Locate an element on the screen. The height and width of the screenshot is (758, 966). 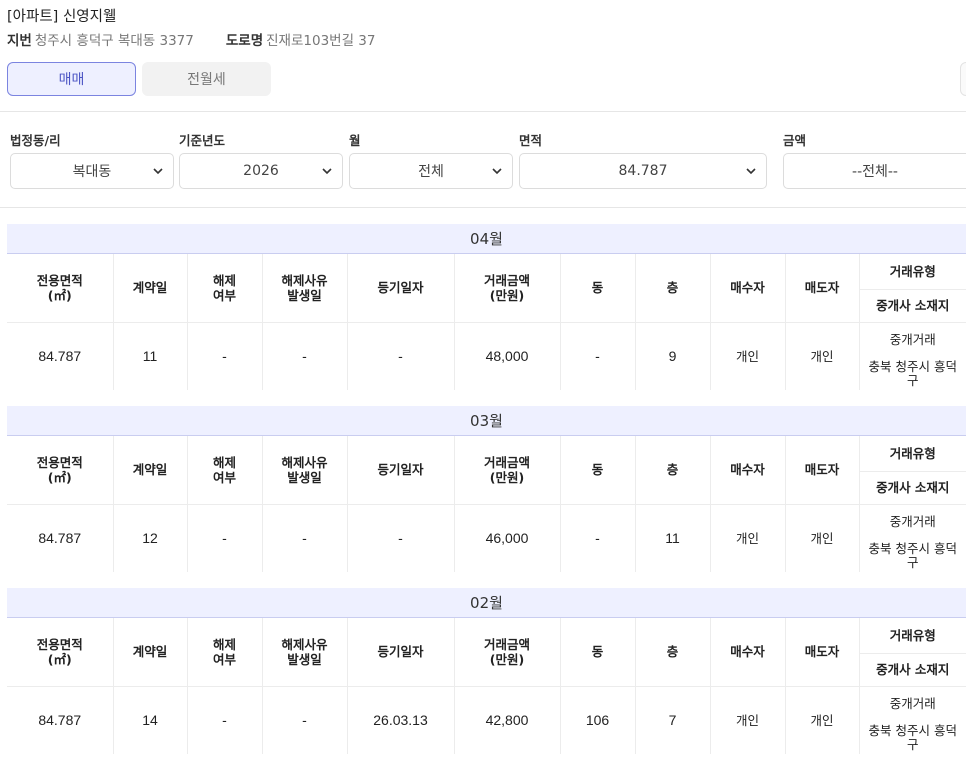
month-label: 04월 is located at coordinates (486, 239).